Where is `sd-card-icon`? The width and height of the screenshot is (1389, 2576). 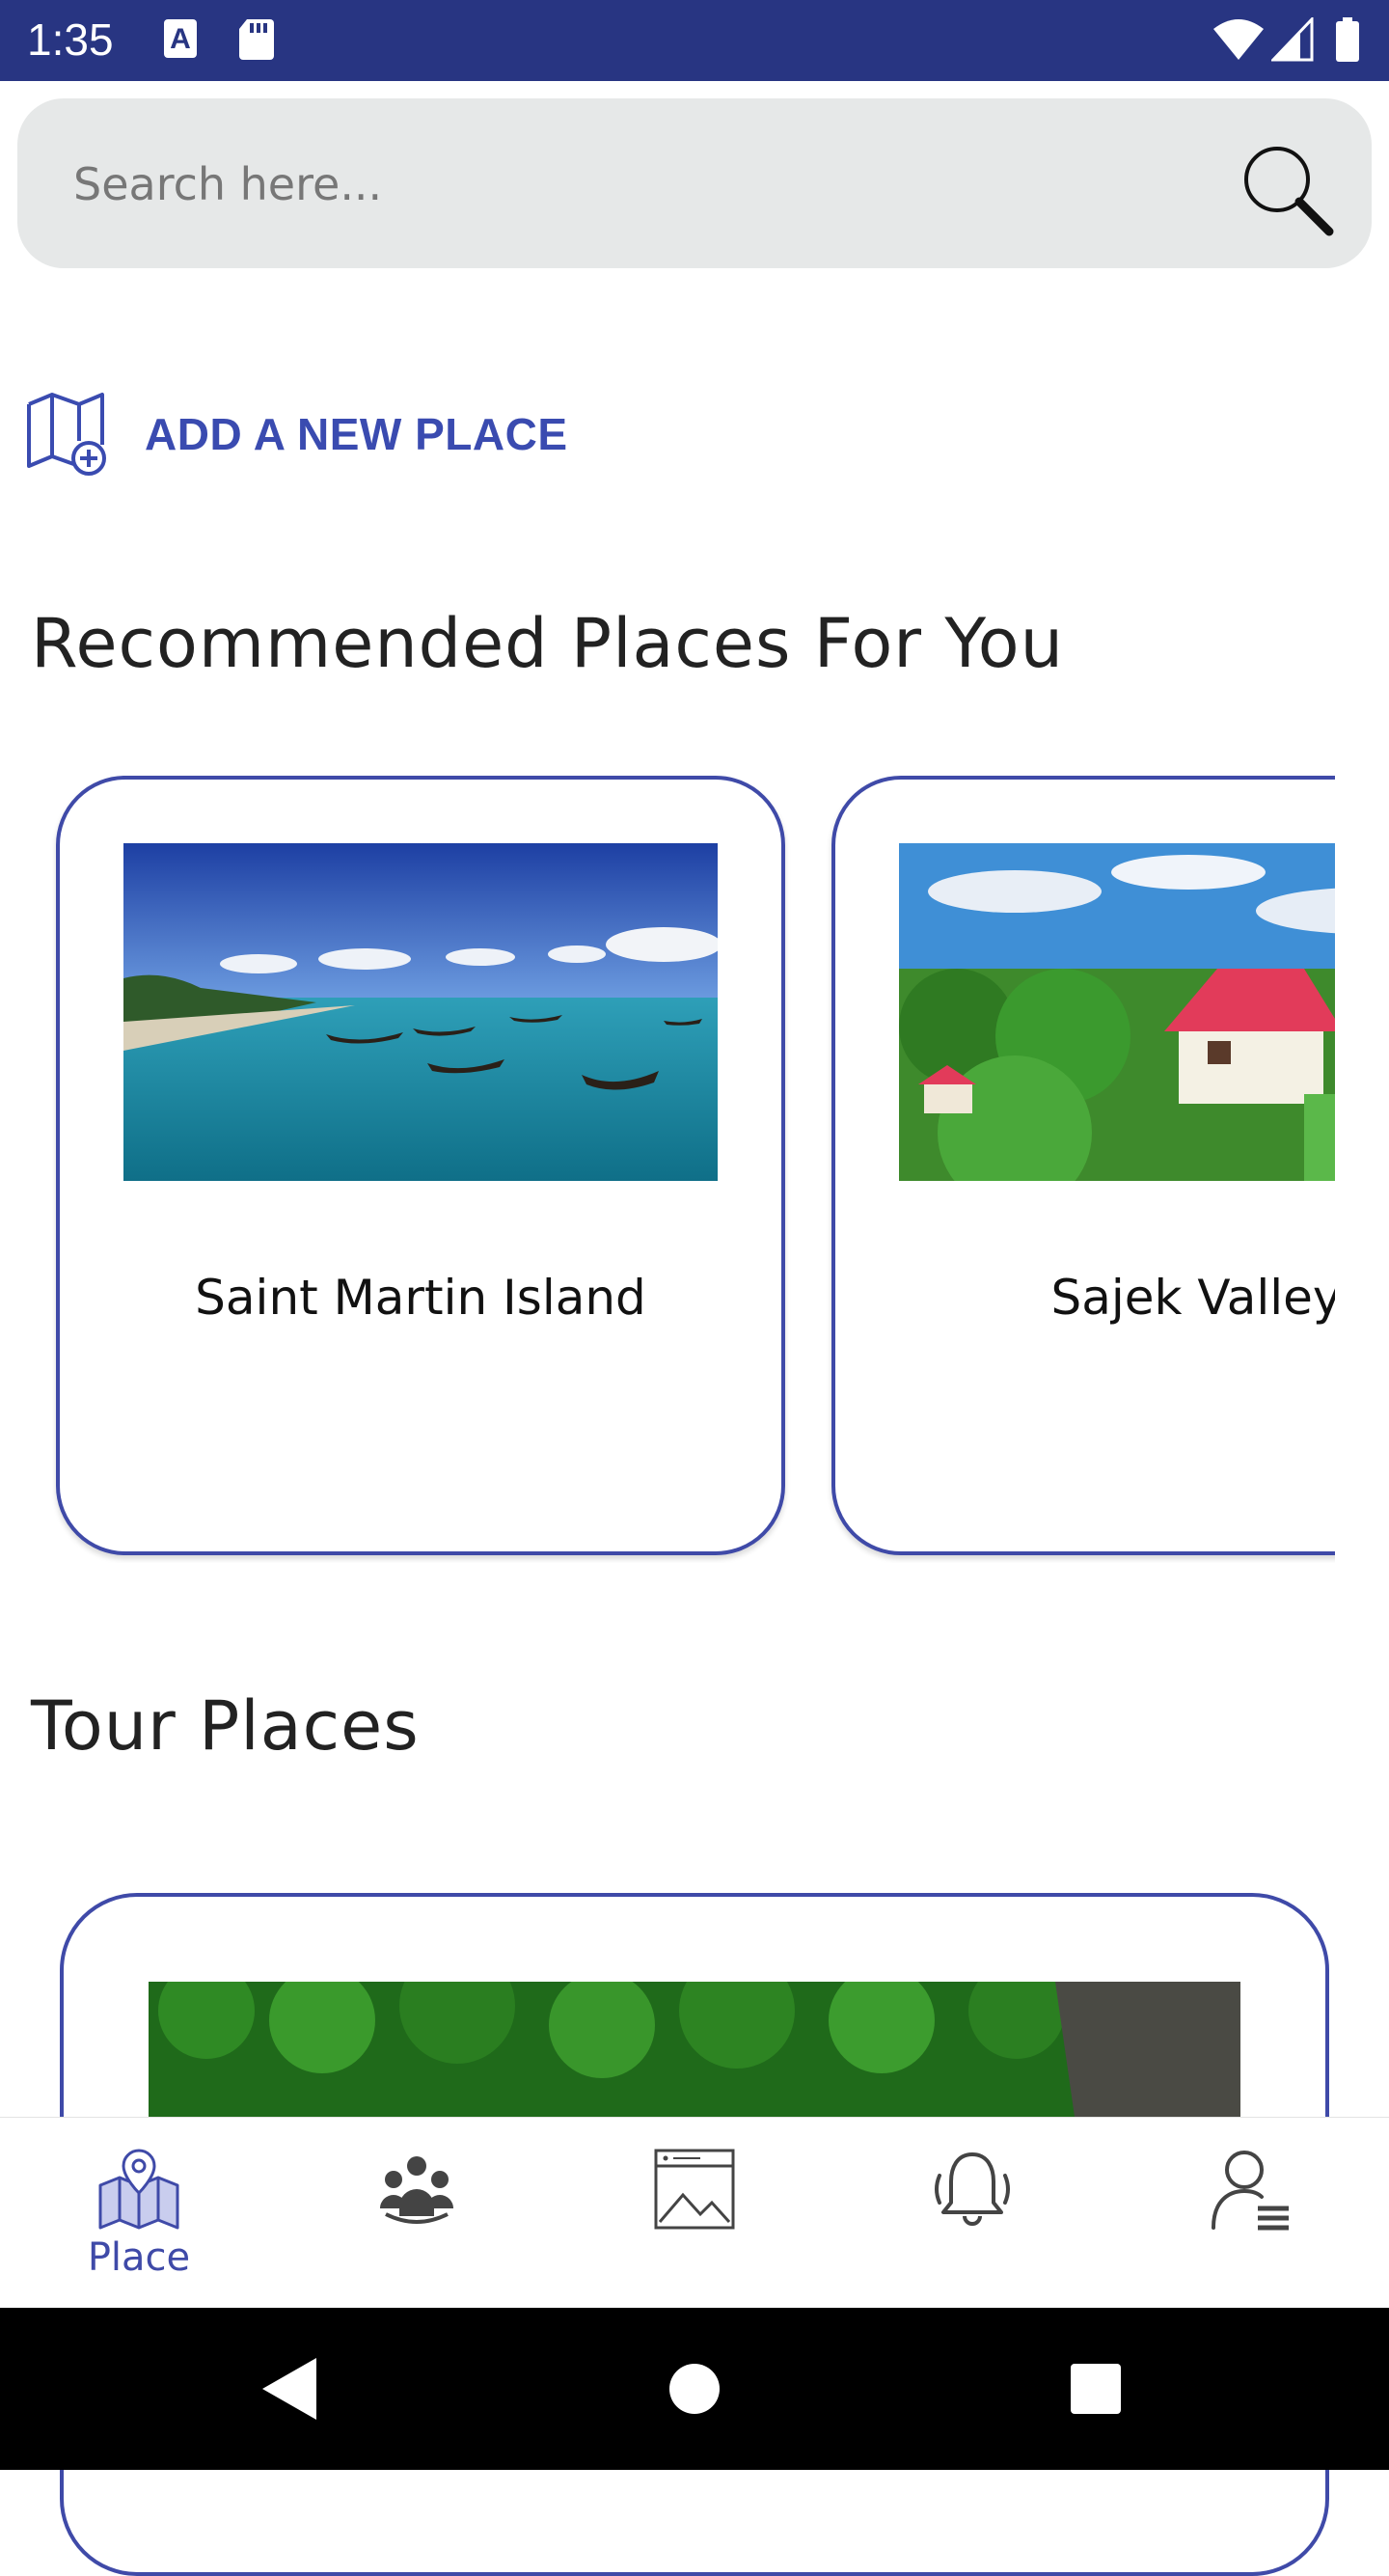
sd-card-icon is located at coordinates (257, 39).